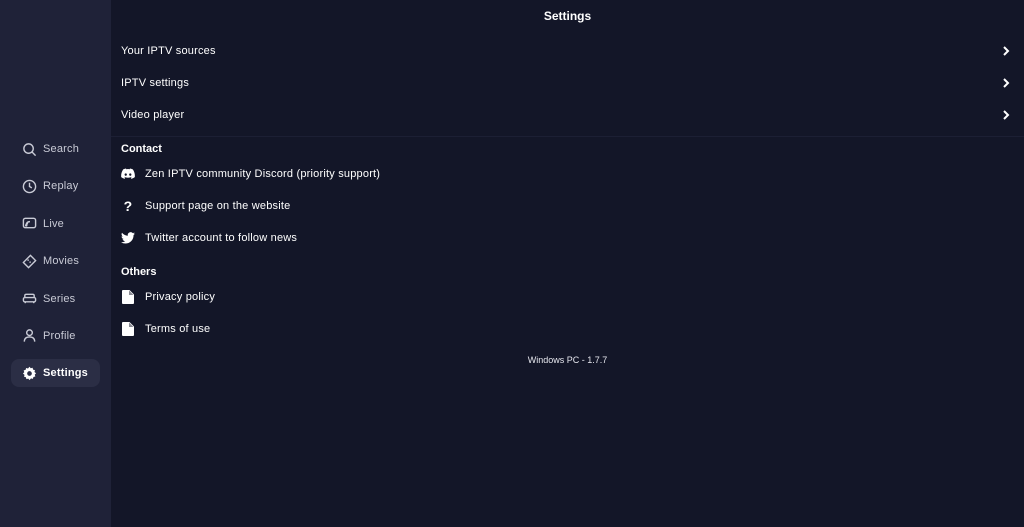  I want to click on clock-icon, so click(29, 186).